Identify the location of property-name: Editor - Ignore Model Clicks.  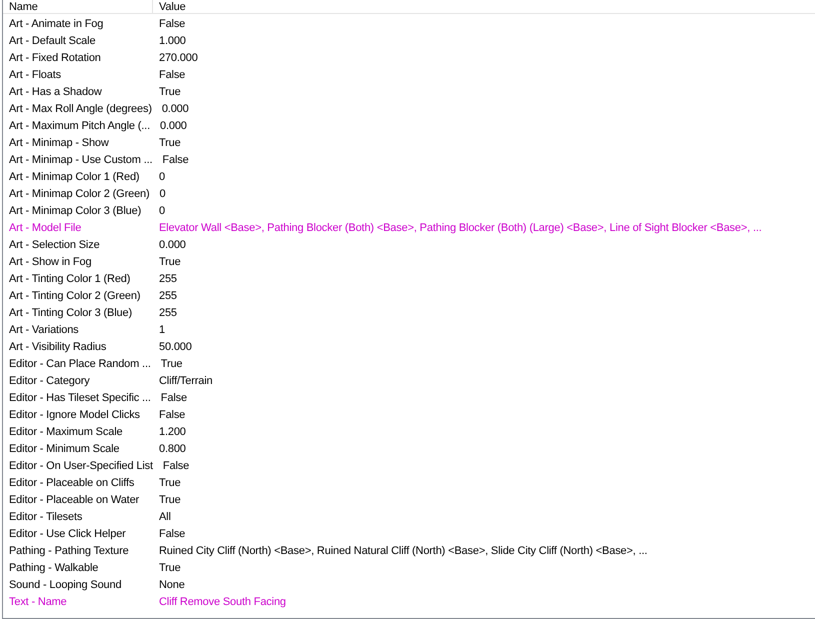
(74, 414).